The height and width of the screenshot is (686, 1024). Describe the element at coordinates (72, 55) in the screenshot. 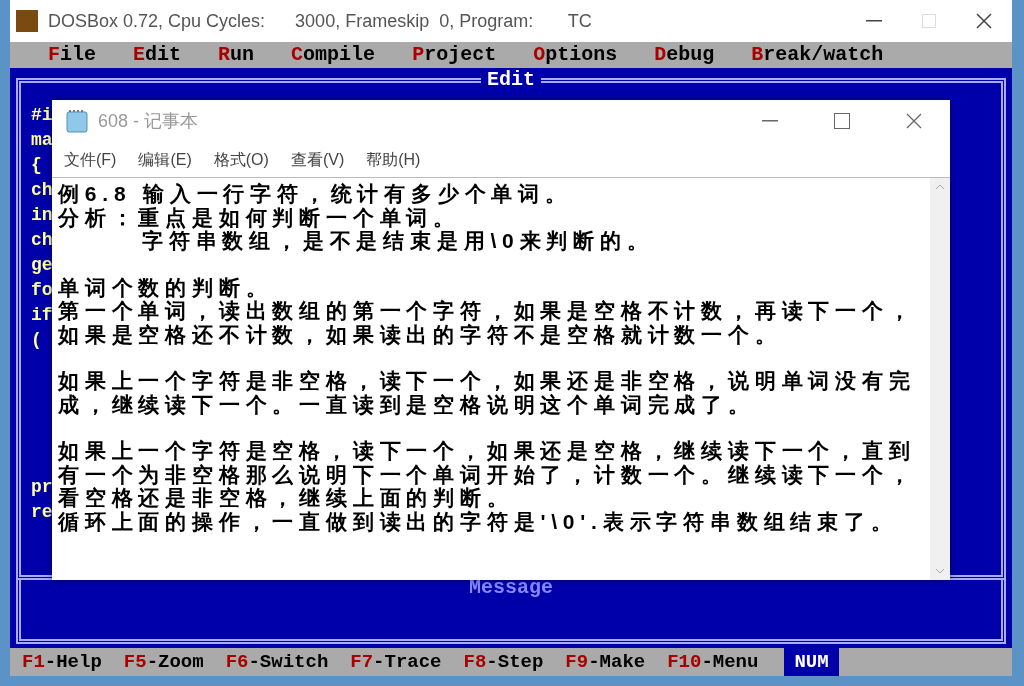

I see `menu-item: File` at that location.